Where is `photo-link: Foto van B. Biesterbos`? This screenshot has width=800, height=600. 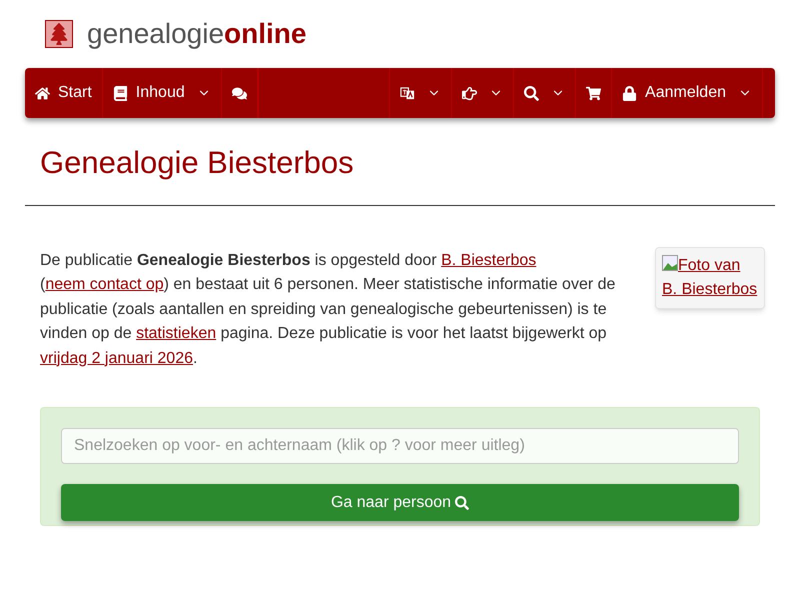 photo-link: Foto van B. Biesterbos is located at coordinates (710, 278).